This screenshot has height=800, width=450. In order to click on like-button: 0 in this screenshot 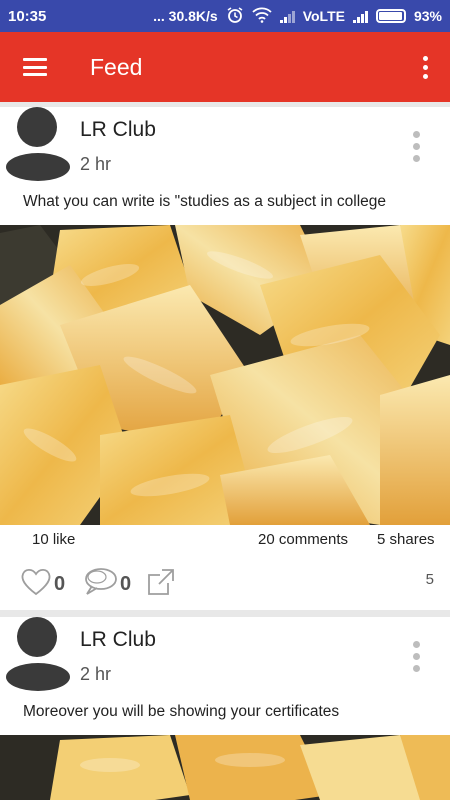, I will do `click(42, 584)`.